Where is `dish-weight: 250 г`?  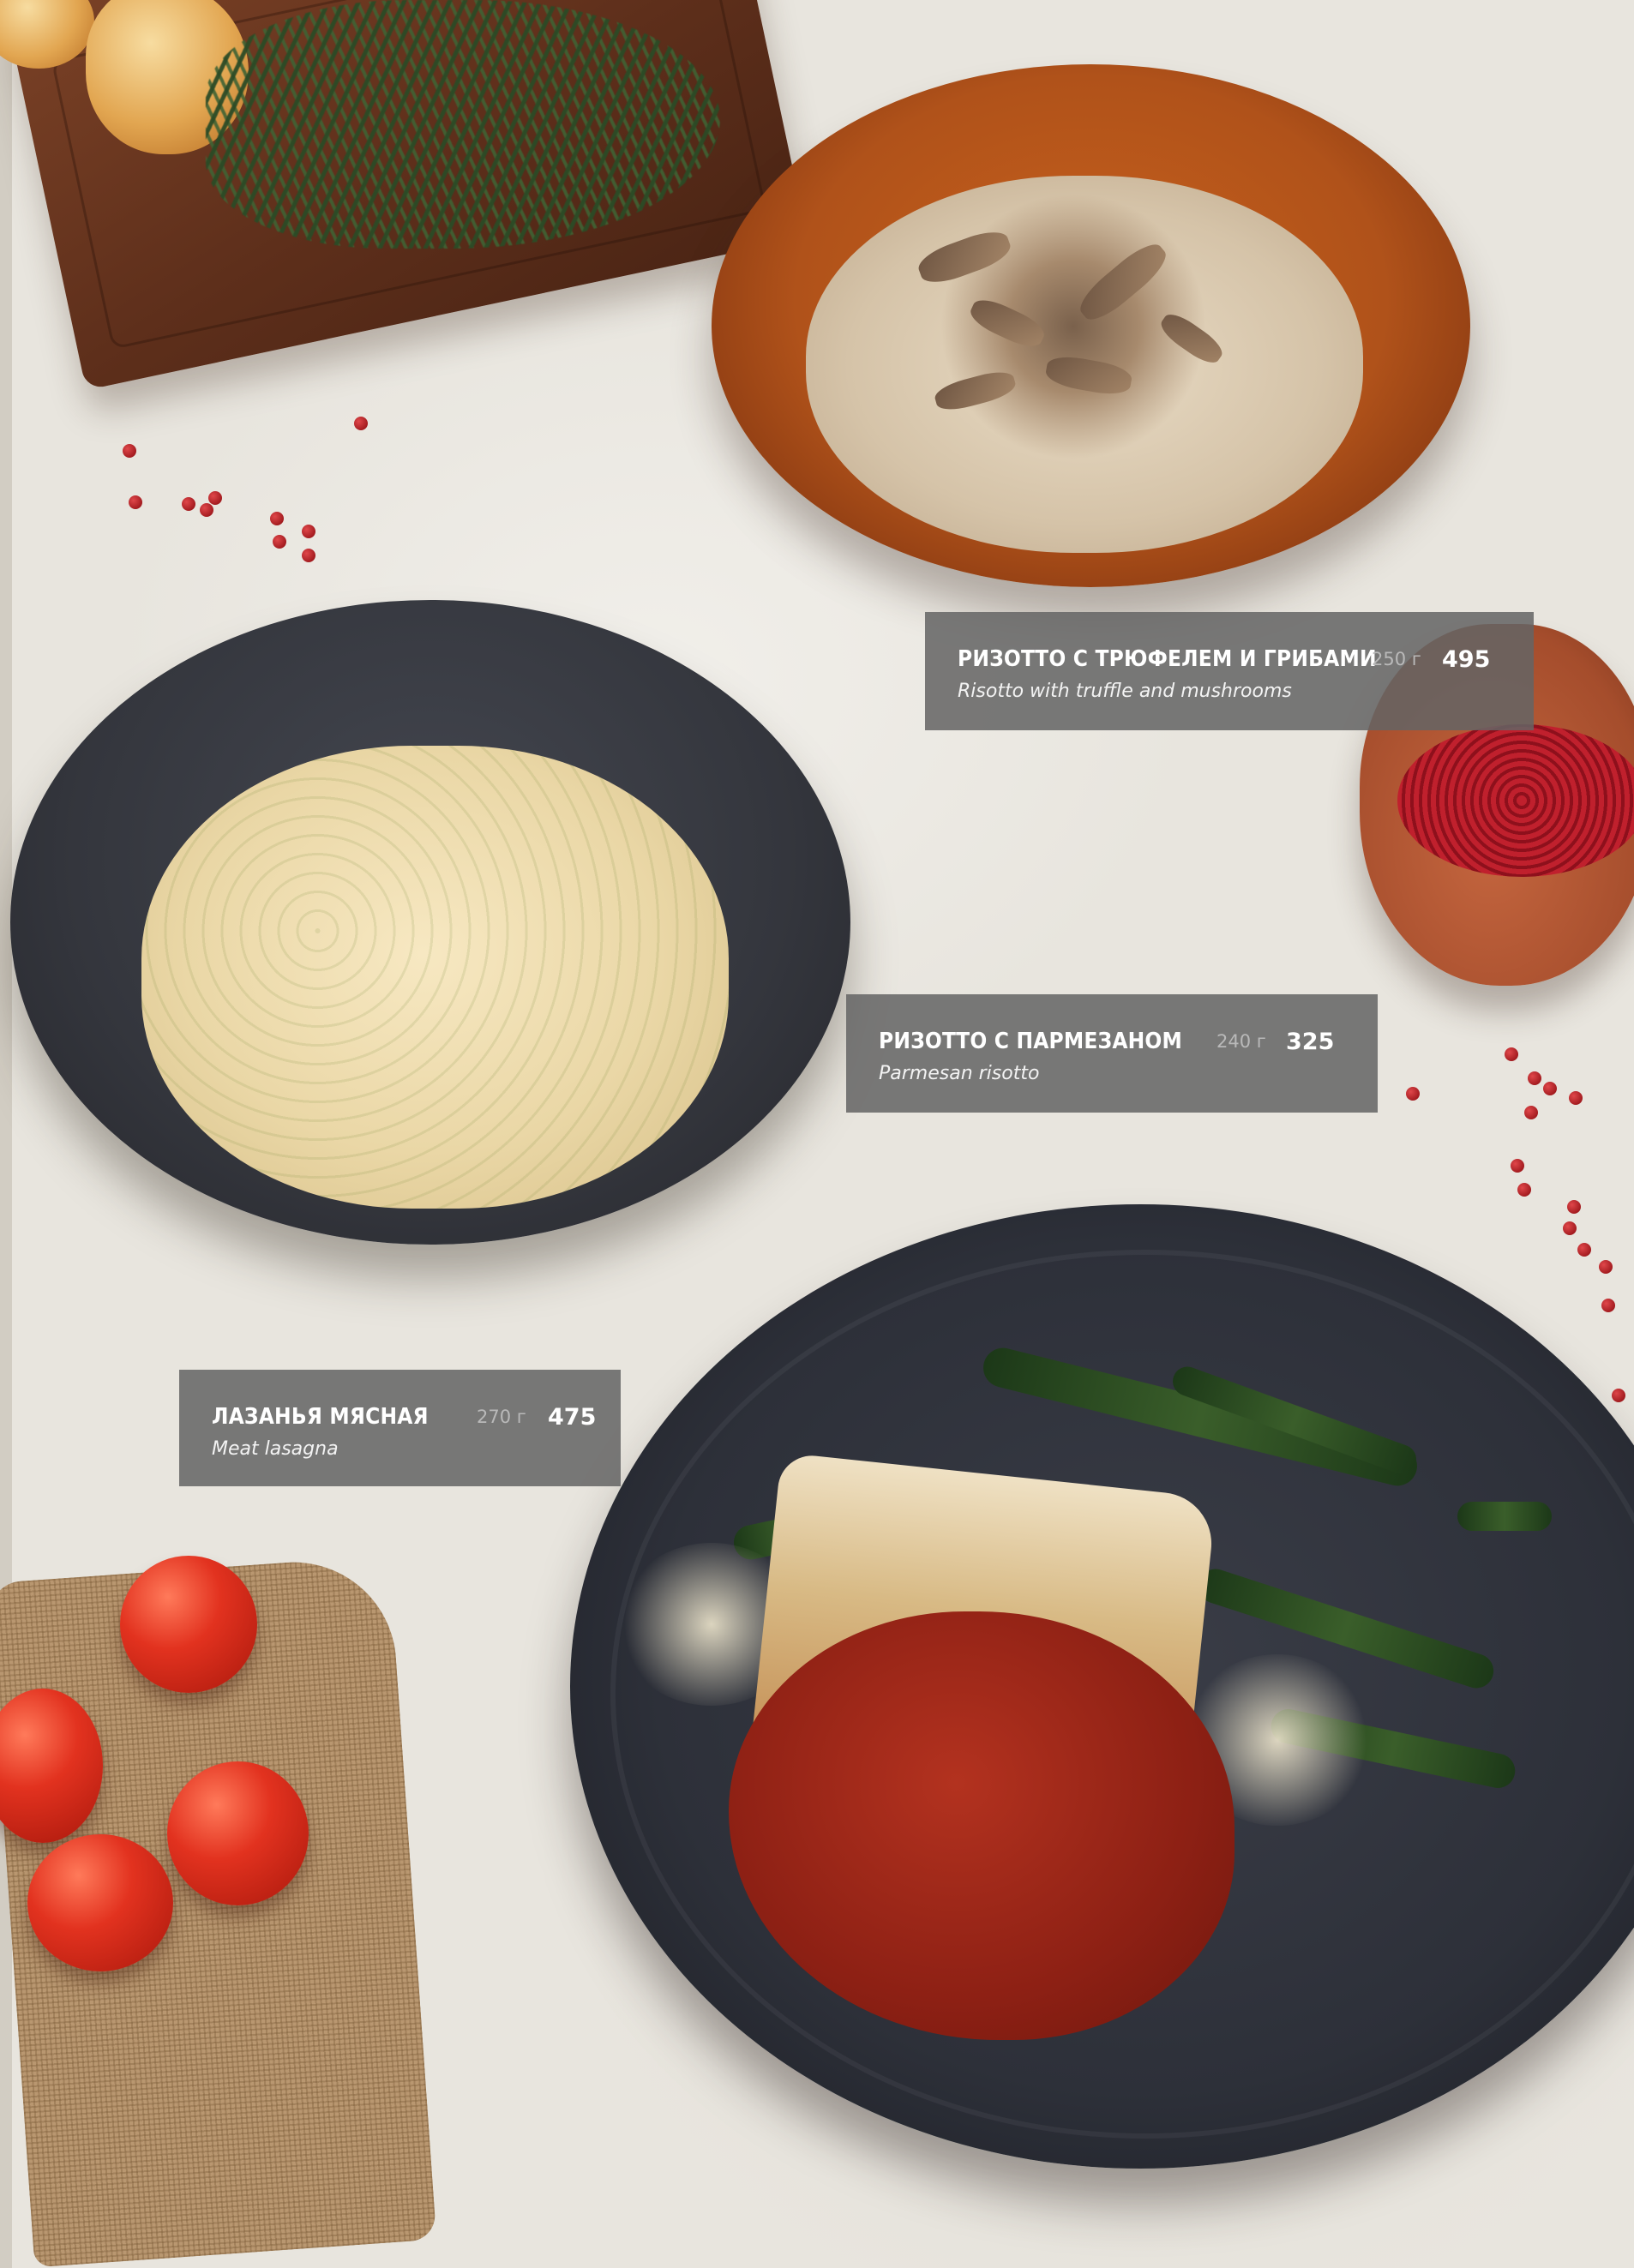 dish-weight: 250 г is located at coordinates (1397, 659).